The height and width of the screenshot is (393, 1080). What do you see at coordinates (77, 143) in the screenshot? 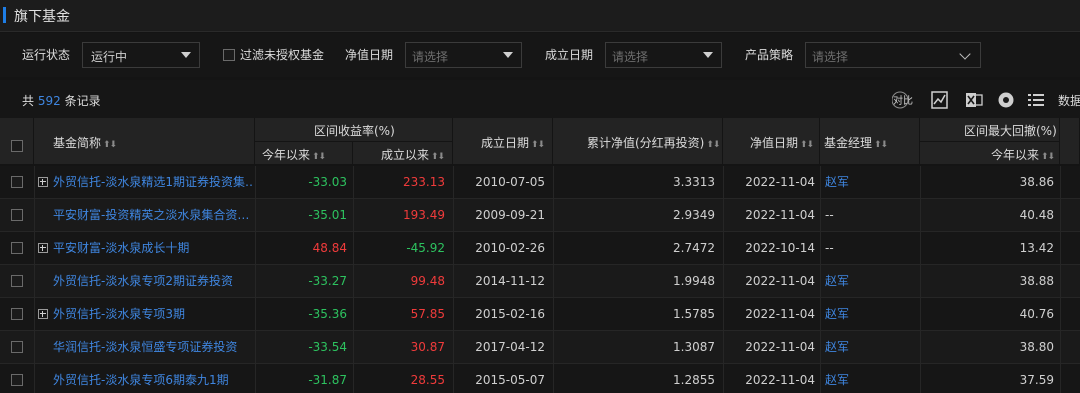
I see `header-fund-name-label: 基金简称` at bounding box center [77, 143].